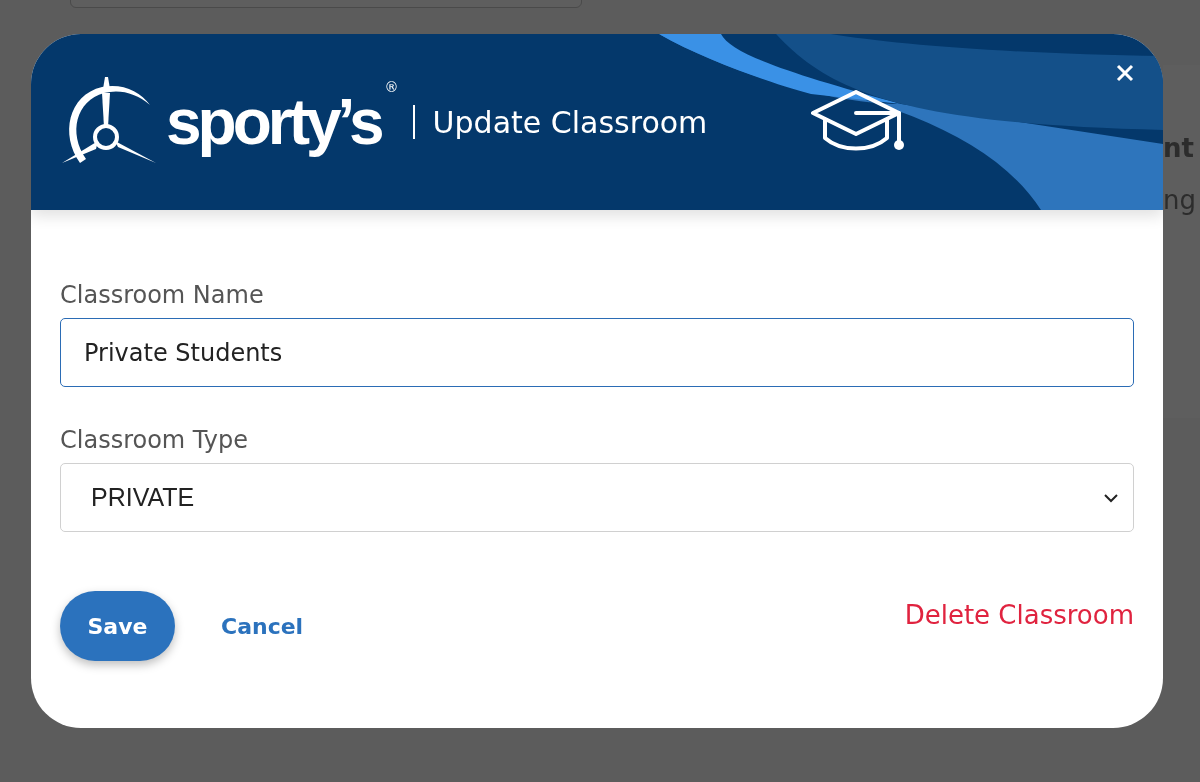 The height and width of the screenshot is (782, 1200). Describe the element at coordinates (117, 626) in the screenshot. I see `save-button: Save` at that location.